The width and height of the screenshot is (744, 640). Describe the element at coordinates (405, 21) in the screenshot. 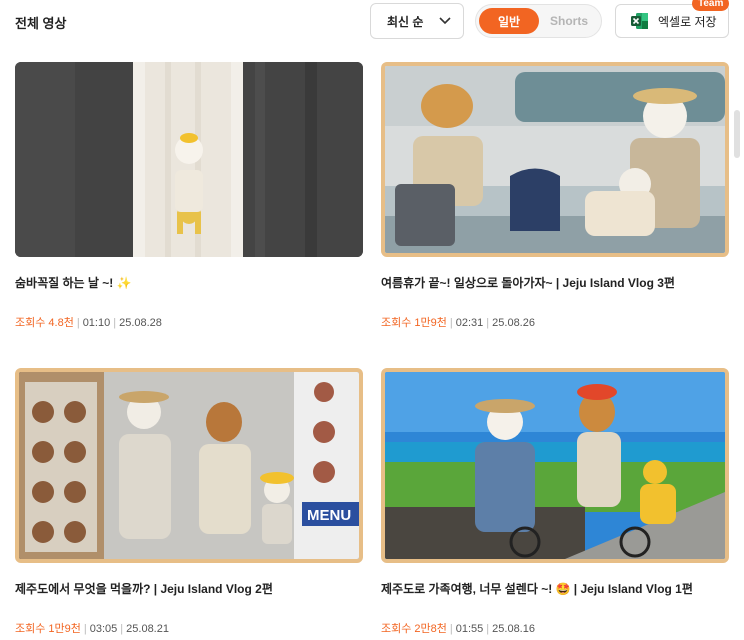

I see `sort-label: 최신 순` at that location.